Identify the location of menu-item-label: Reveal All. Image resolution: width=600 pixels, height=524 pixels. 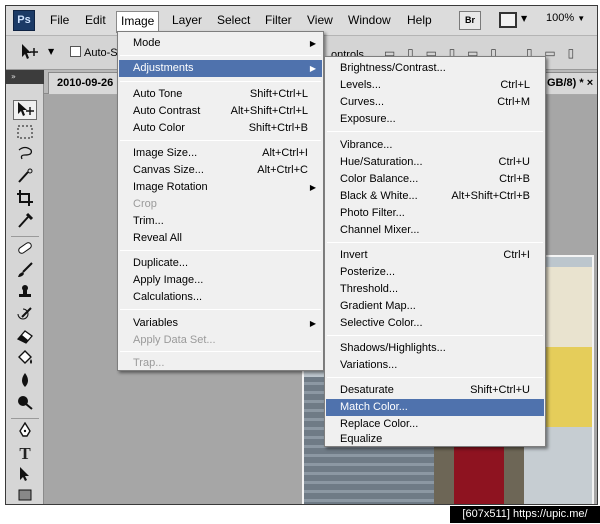
(157, 238).